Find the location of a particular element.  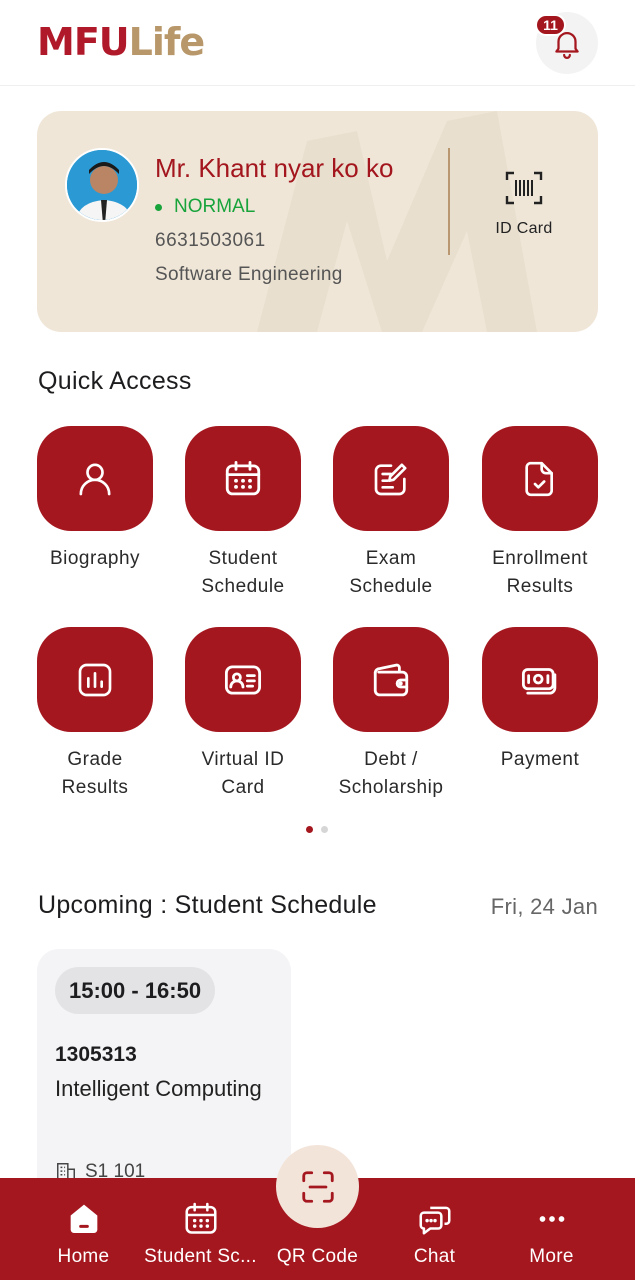

bar-chart-icon is located at coordinates (95, 679).